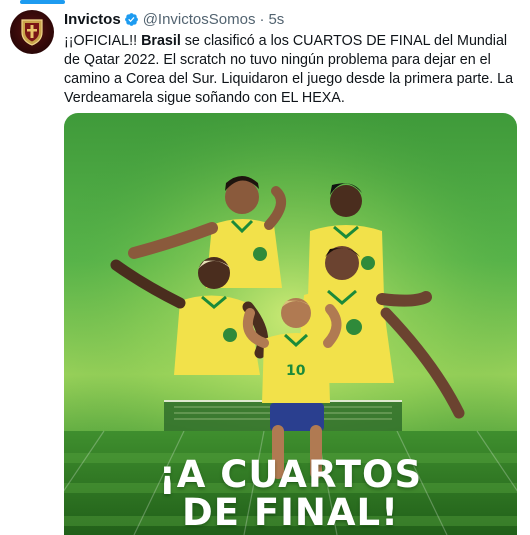 The image size is (530, 535). What do you see at coordinates (290, 474) in the screenshot?
I see `headline-line-1: ¡A CUARTOS` at bounding box center [290, 474].